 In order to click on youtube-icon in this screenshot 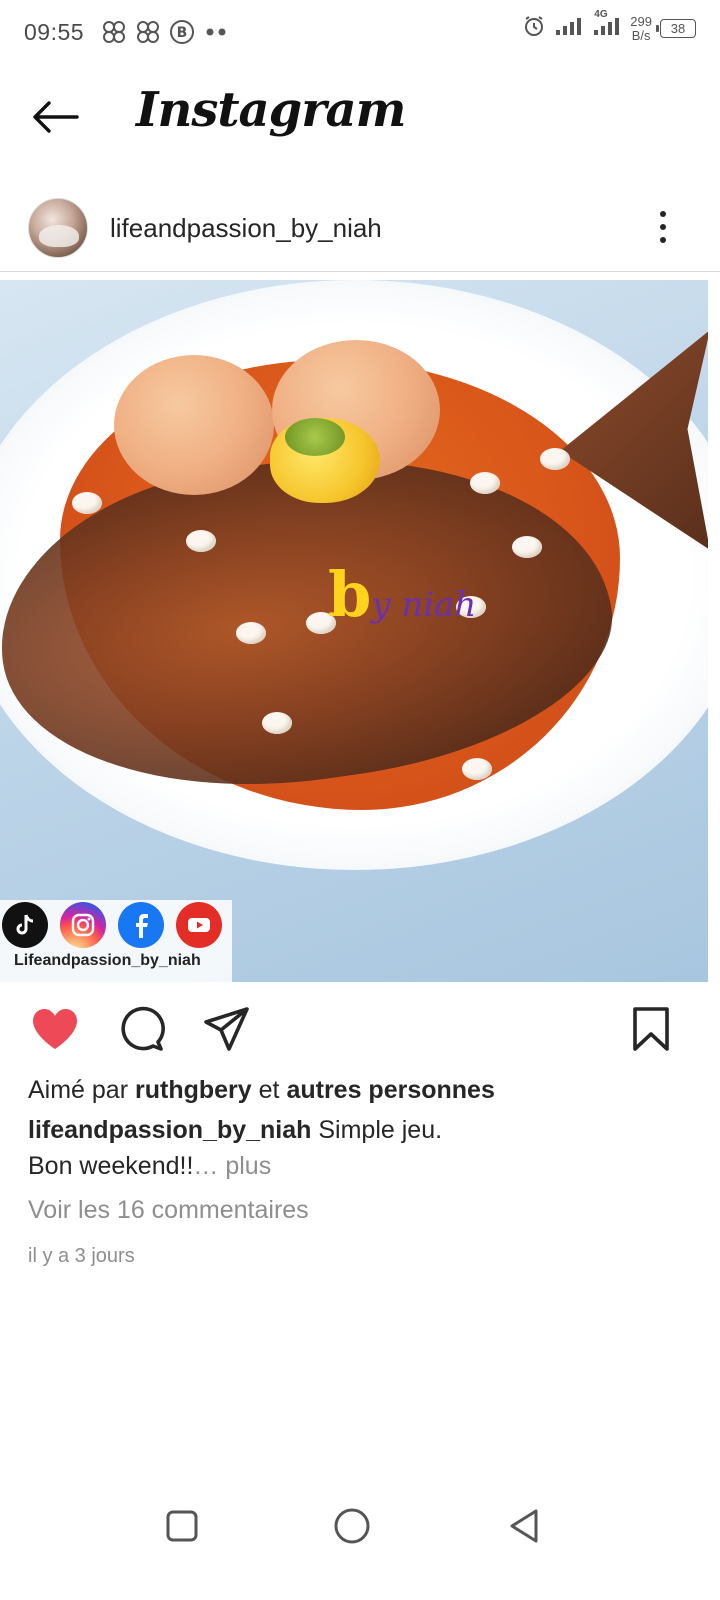, I will do `click(199, 925)`.